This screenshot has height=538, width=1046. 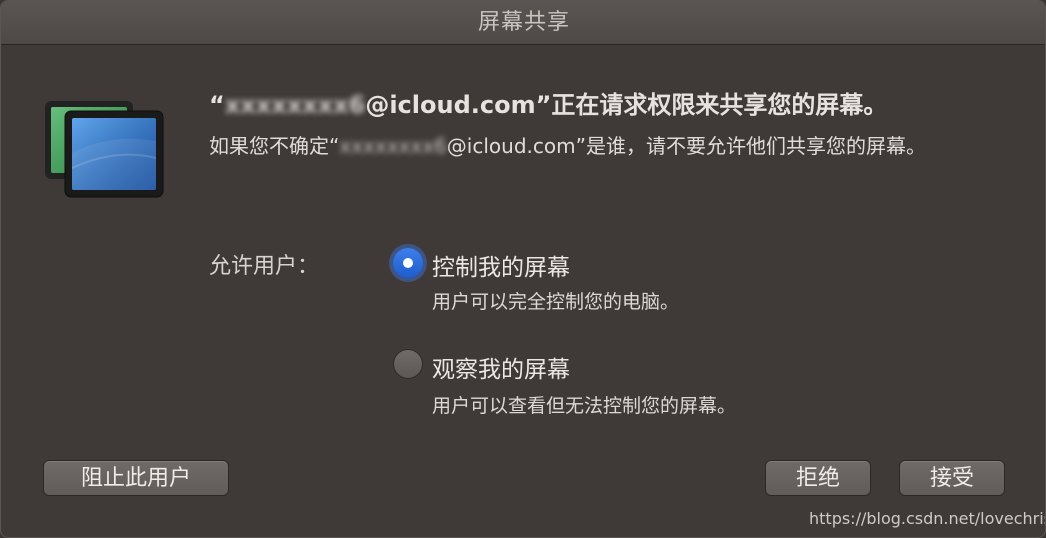 What do you see at coordinates (217, 105) in the screenshot?
I see `quote-open: “` at bounding box center [217, 105].